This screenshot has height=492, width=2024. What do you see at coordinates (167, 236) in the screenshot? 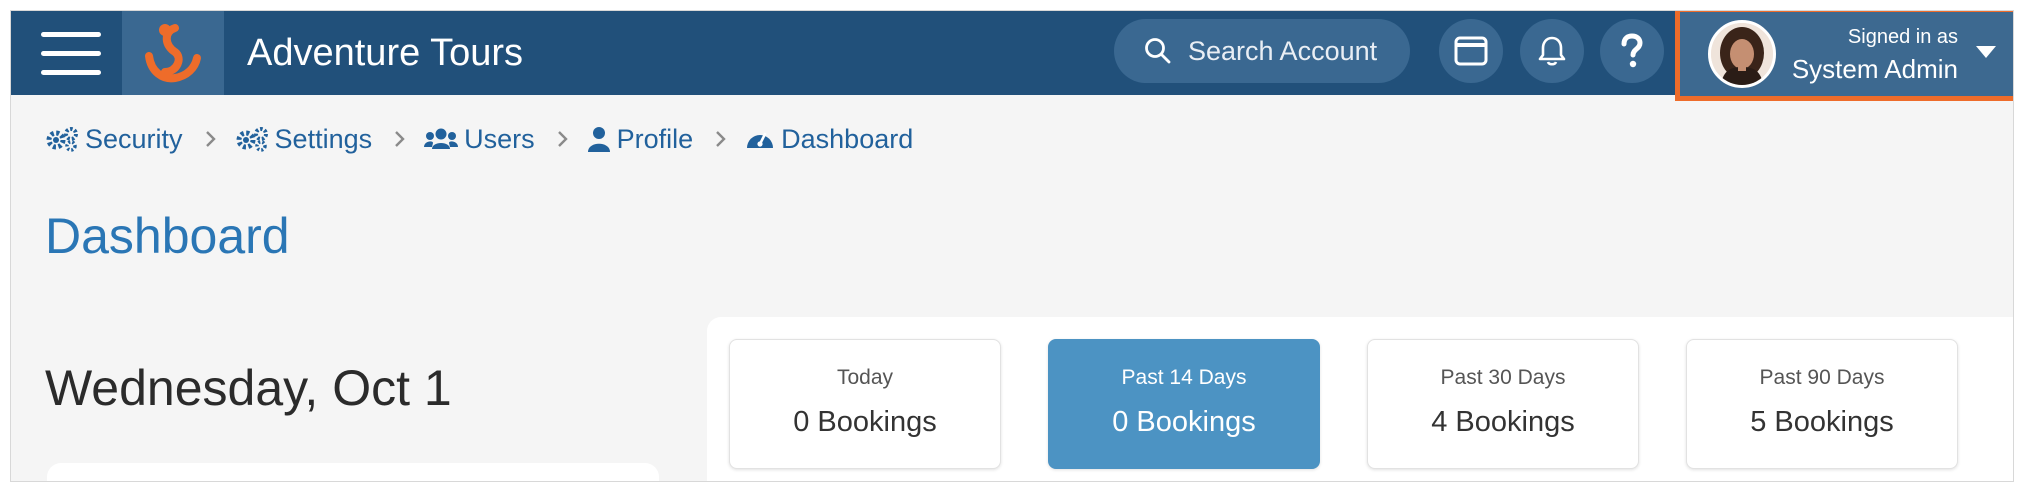
I see `page-title: Dashboard` at bounding box center [167, 236].